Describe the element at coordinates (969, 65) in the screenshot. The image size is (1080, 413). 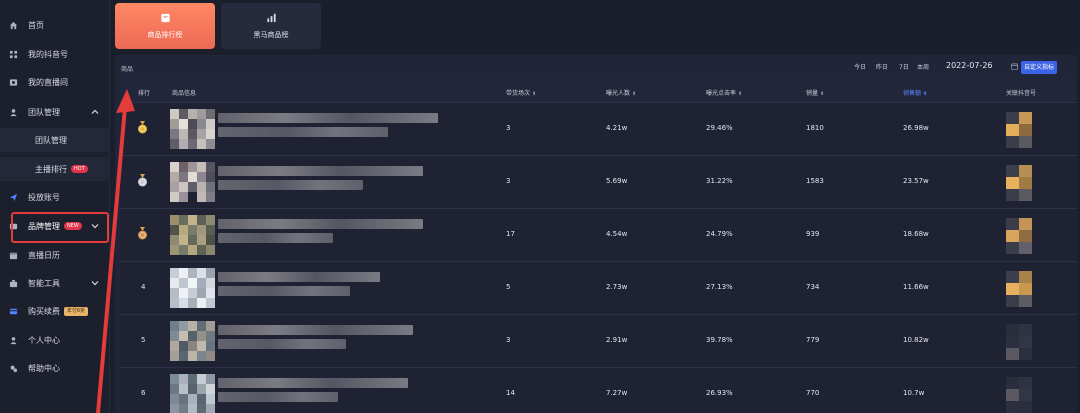
I see `date-picker-value: 2022-07-26` at that location.